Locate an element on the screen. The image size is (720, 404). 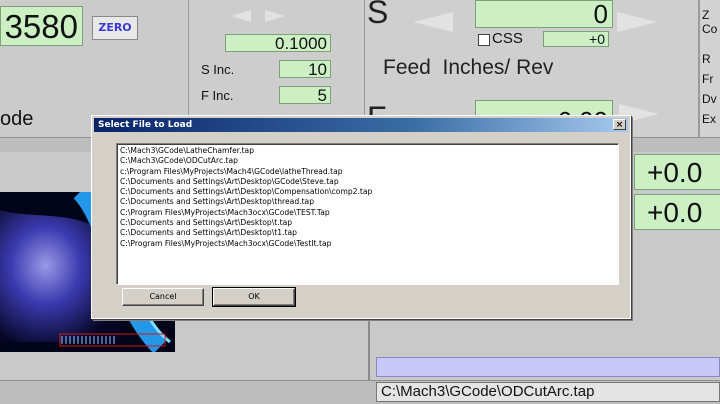
ok-button: OK is located at coordinates (254, 297).